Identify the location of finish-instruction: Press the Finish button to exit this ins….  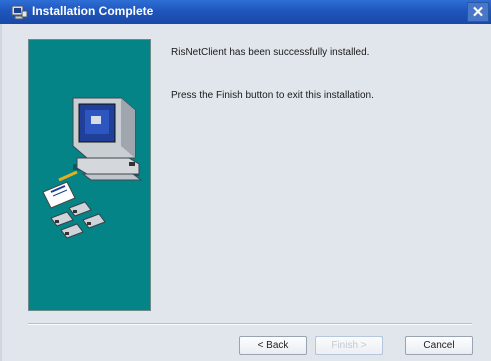
(272, 95).